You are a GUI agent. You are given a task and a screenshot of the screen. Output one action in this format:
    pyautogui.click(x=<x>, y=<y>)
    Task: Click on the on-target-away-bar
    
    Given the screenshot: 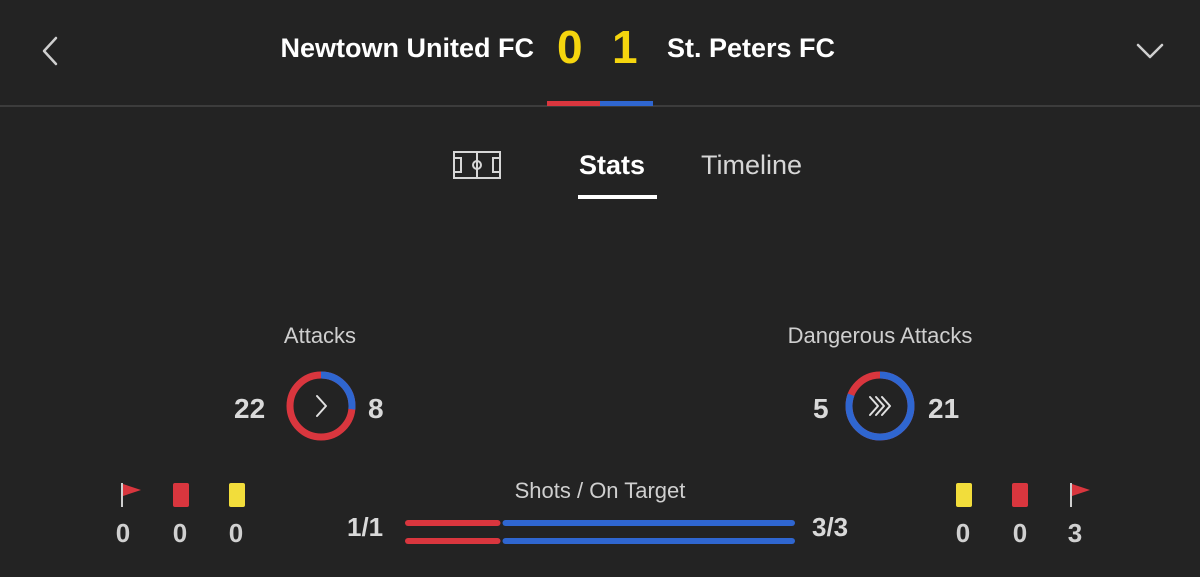 What is the action you would take?
    pyautogui.click(x=648, y=541)
    